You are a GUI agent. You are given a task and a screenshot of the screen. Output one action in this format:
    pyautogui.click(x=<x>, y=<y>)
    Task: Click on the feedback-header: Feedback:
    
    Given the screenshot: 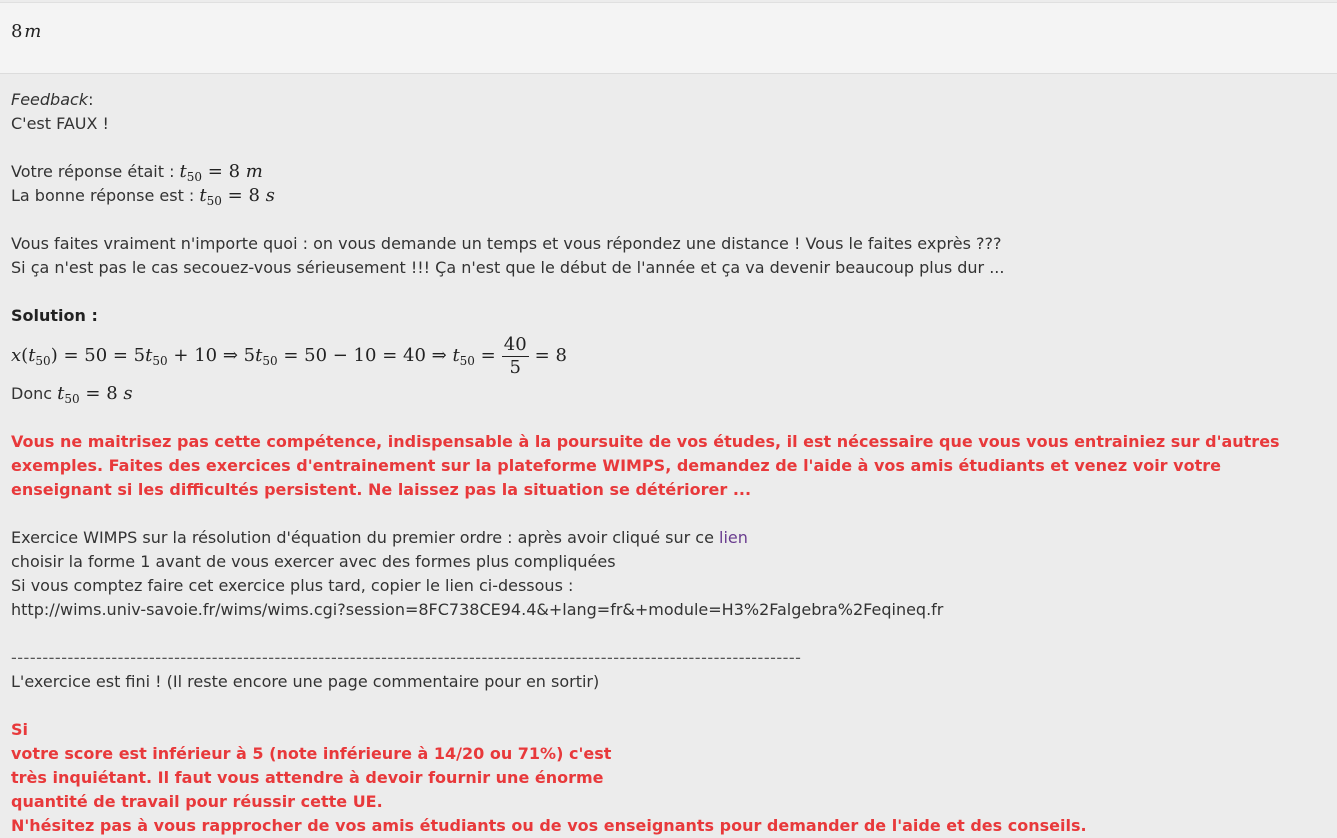 What is the action you would take?
    pyautogui.click(x=669, y=100)
    